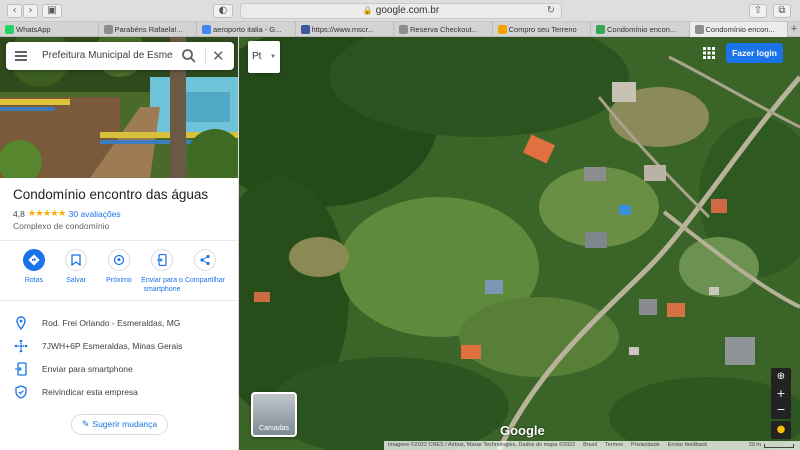  What do you see at coordinates (33, 29) in the screenshot?
I see `tab-label: WhatsApp` at bounding box center [33, 29].